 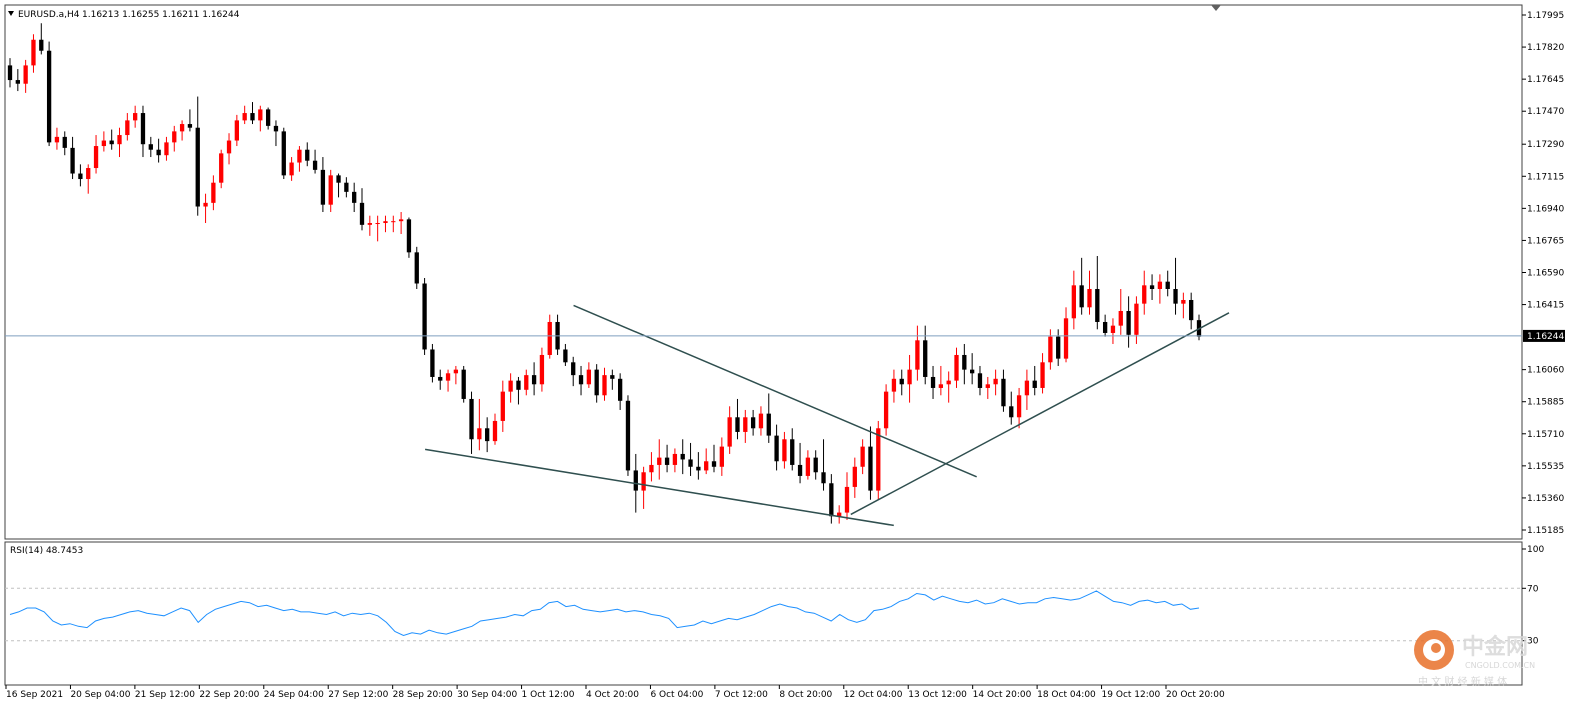 What do you see at coordinates (548, 695) in the screenshot?
I see `time-tick-label: 1 Oct 12:00` at bounding box center [548, 695].